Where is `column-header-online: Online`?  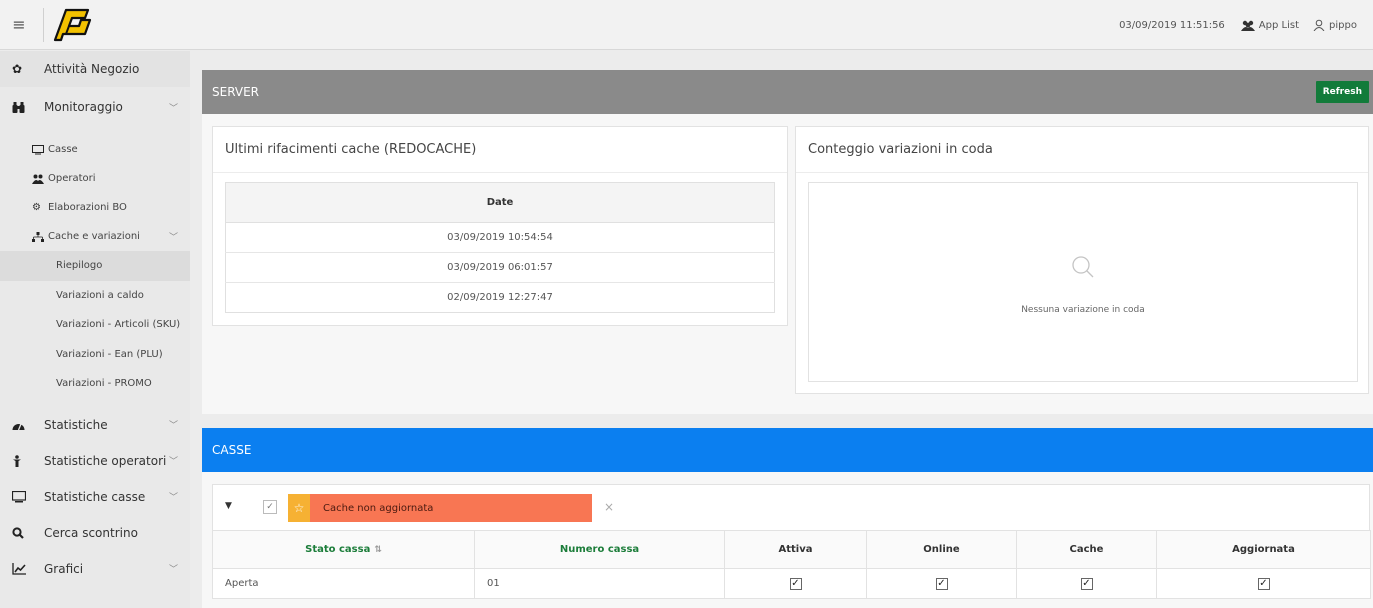
column-header-online: Online is located at coordinates (941, 549).